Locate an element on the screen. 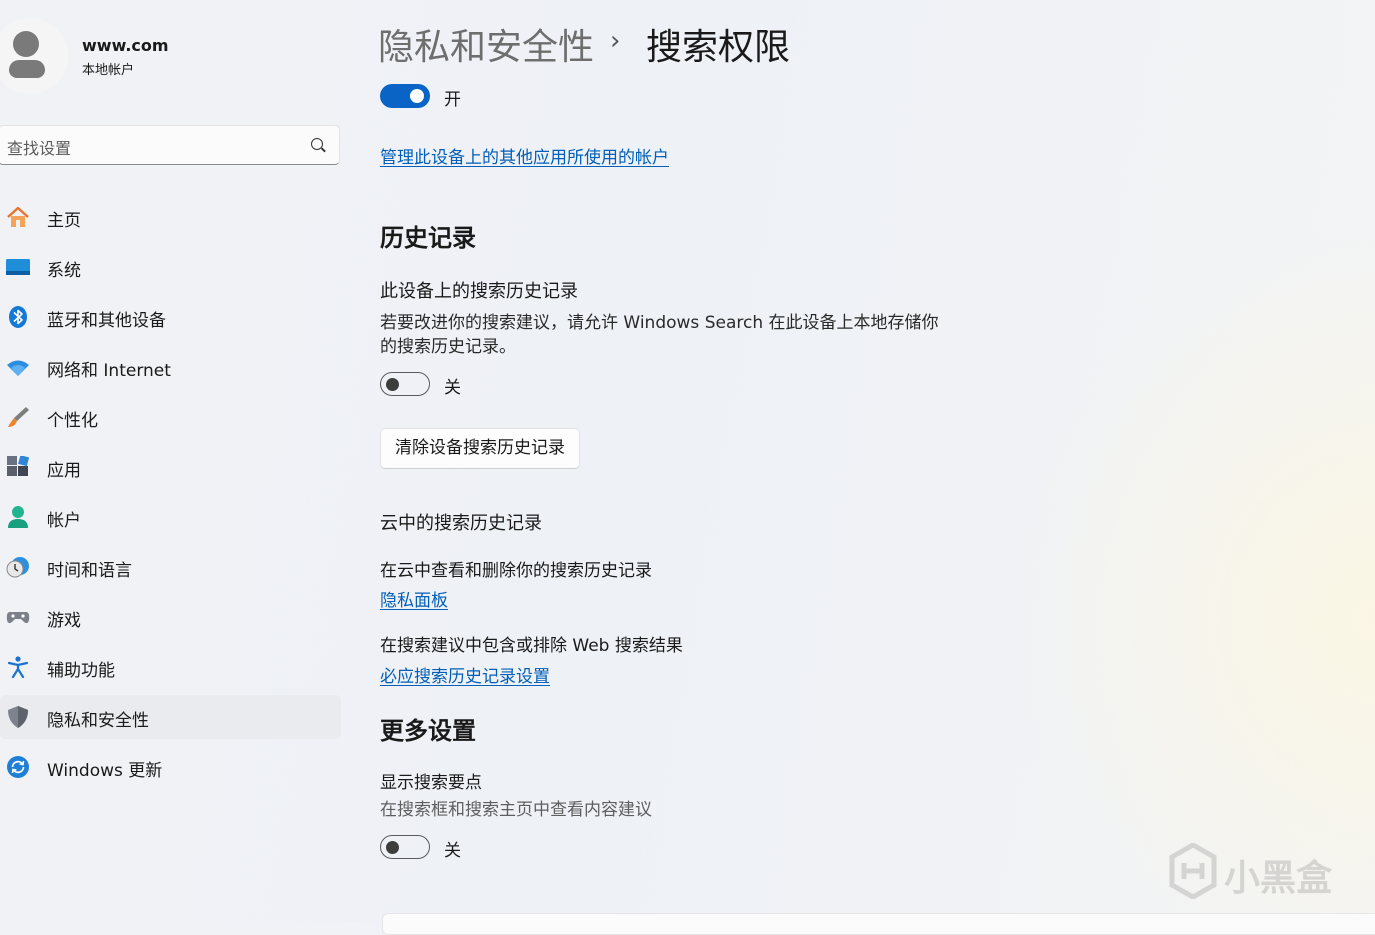 The height and width of the screenshot is (935, 1375). sidebar-item-accounts: 帐户 is located at coordinates (170, 517).